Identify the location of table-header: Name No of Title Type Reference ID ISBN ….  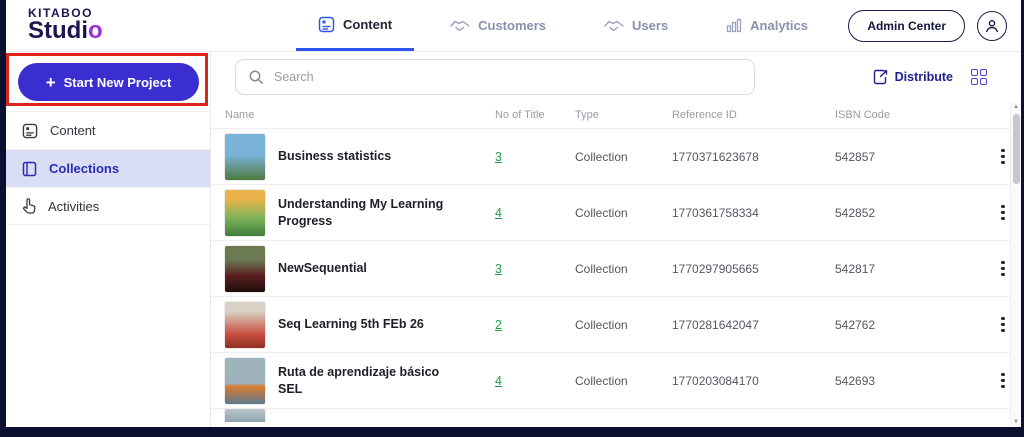
(616, 115).